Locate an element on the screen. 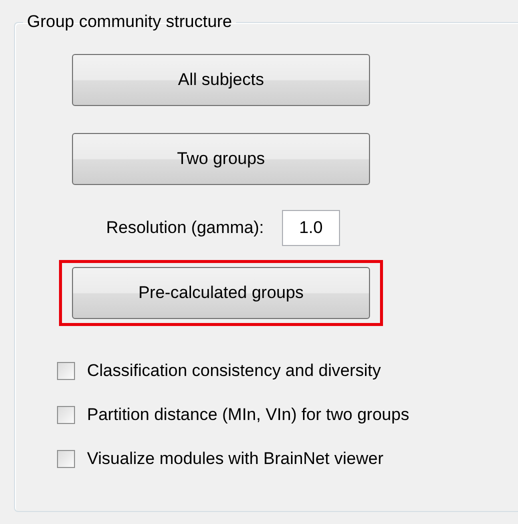  push-button: Pre-calculated groups is located at coordinates (221, 293).